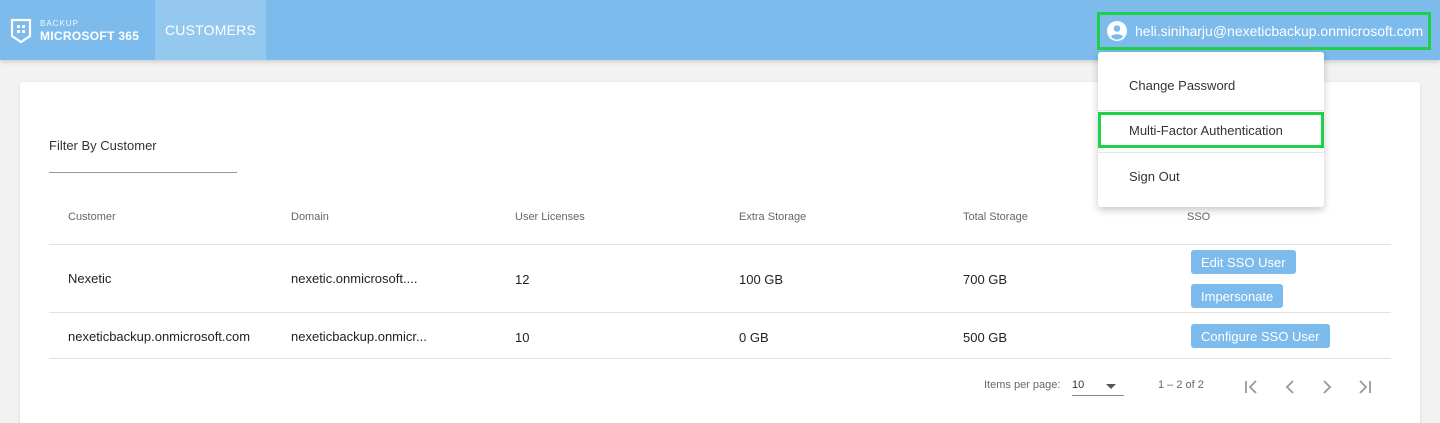  I want to click on filter-input-underline, so click(143, 172).